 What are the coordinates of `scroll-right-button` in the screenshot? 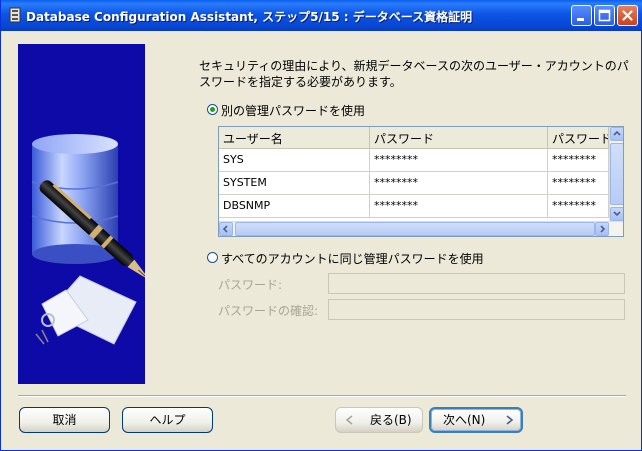 It's located at (602, 229).